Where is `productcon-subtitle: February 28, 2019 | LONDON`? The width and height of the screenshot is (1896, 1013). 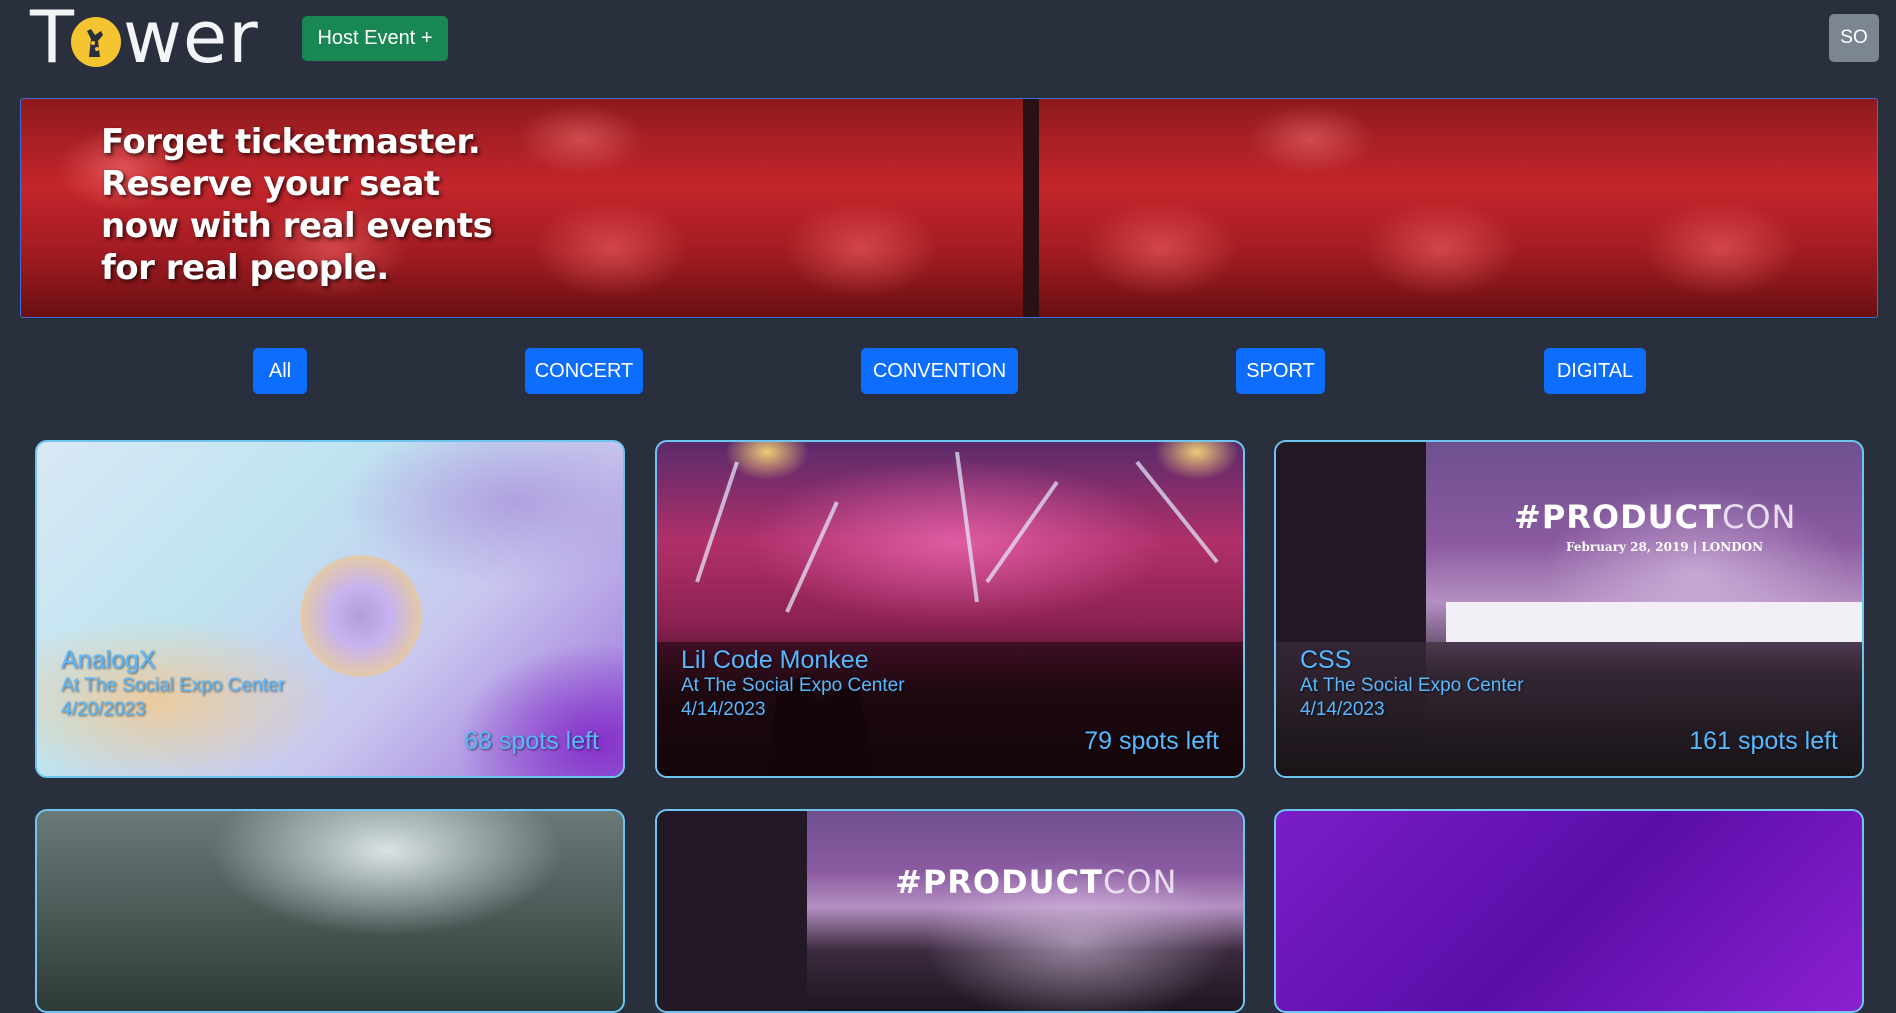 productcon-subtitle: February 28, 2019 | LONDON is located at coordinates (1665, 547).